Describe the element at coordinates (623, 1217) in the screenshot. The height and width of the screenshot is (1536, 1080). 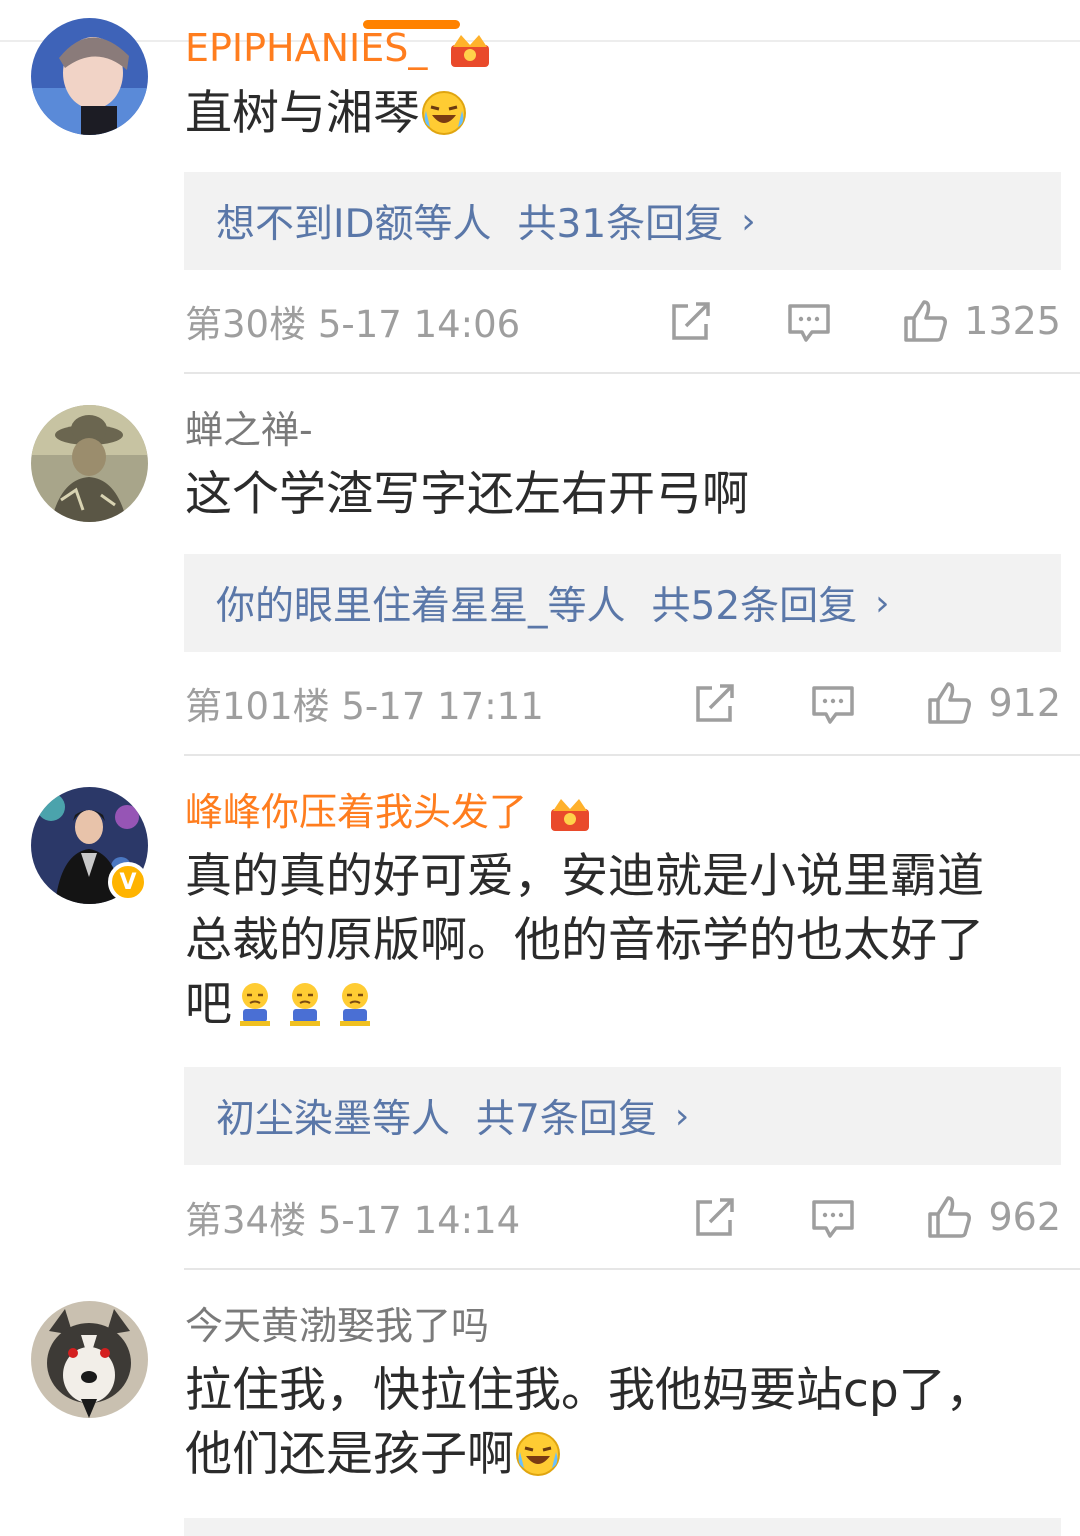
I see `comment-meta: 第34楼 5-17 14:14 962` at that location.